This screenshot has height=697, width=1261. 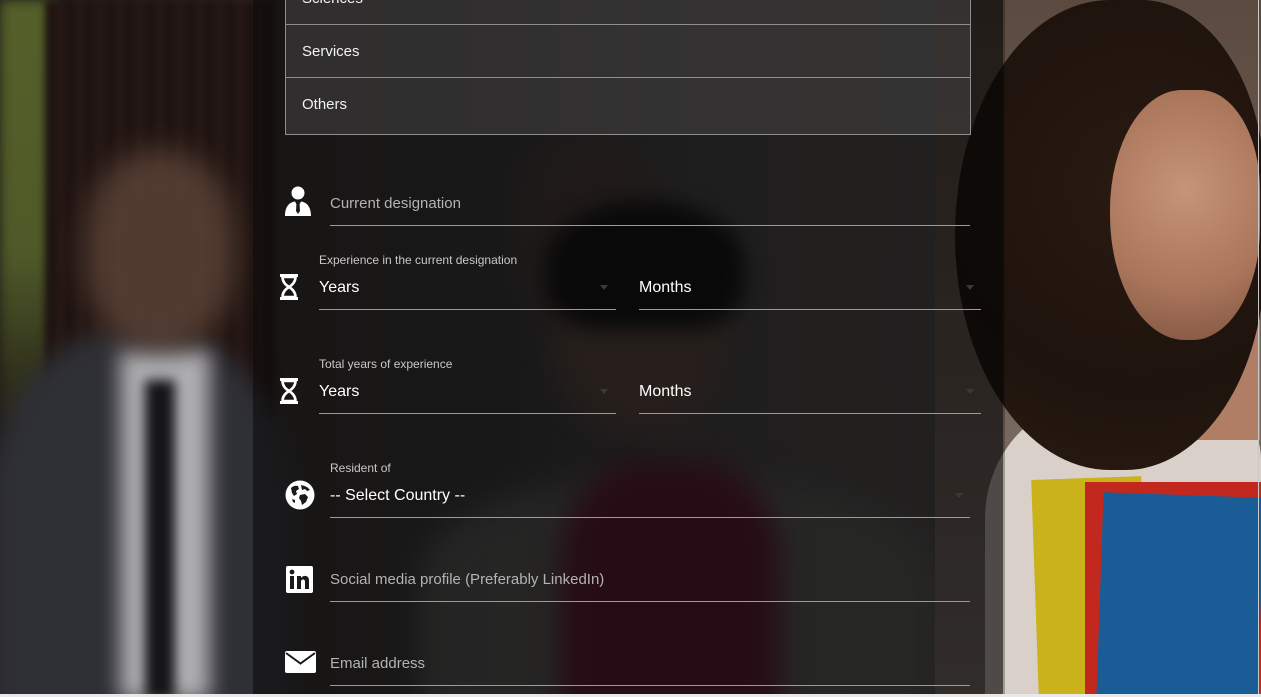 What do you see at coordinates (360, 468) in the screenshot?
I see `residence-label: Resident of` at bounding box center [360, 468].